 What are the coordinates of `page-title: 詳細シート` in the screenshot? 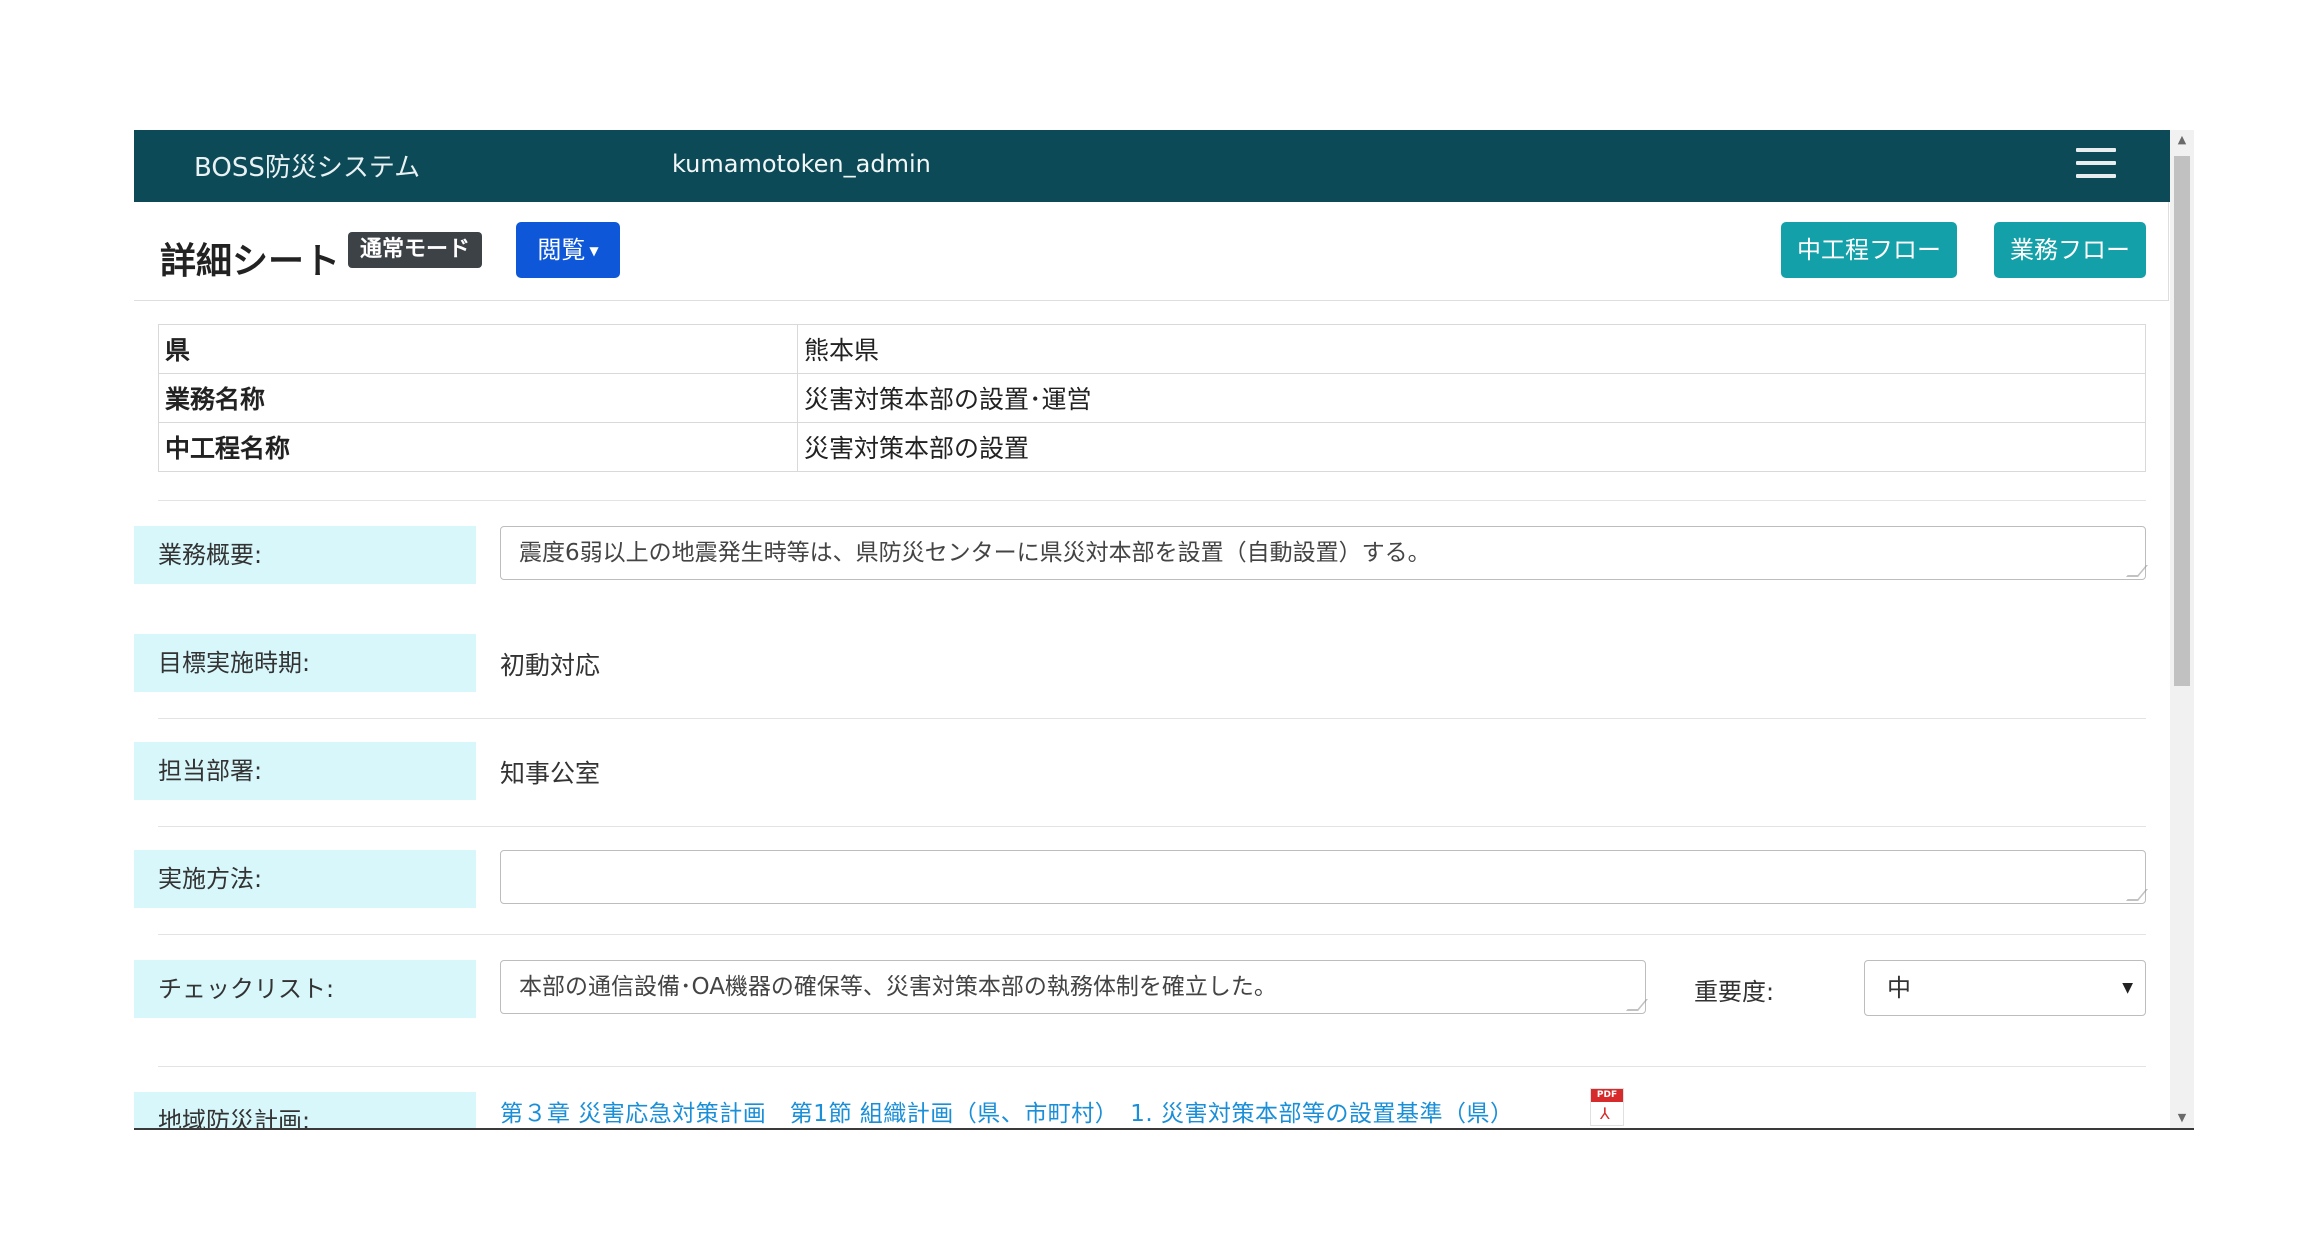 It's located at (250, 261).